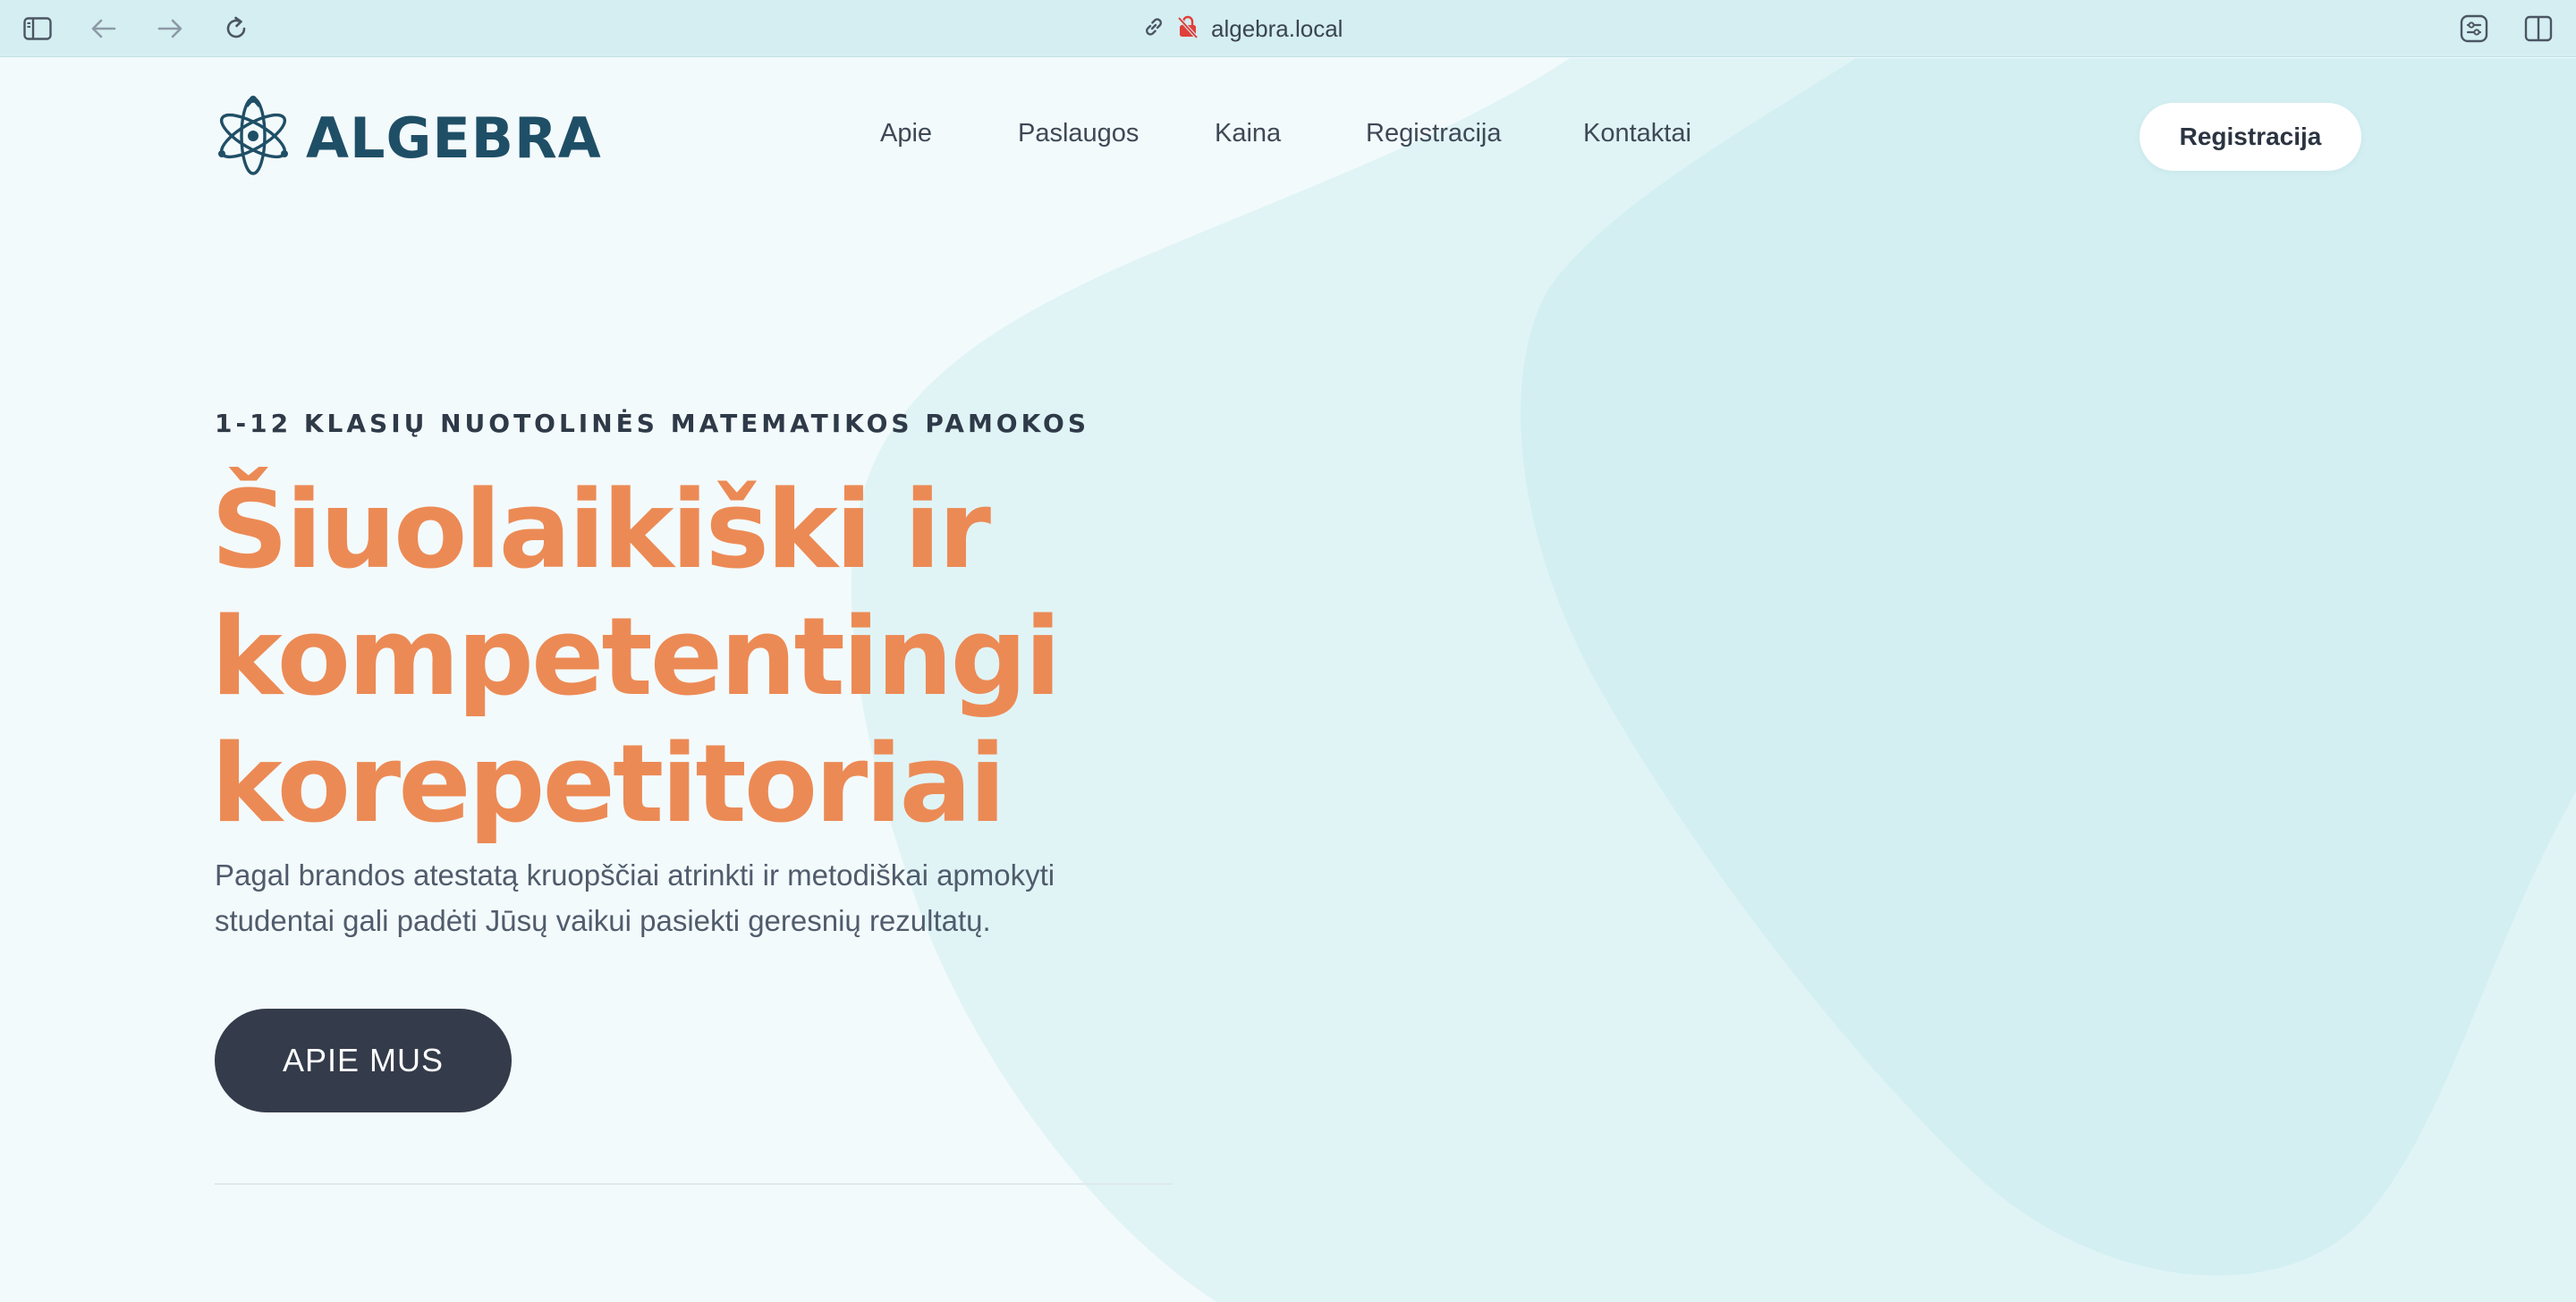 The width and height of the screenshot is (2576, 1302). What do you see at coordinates (2250, 137) in the screenshot?
I see `registration-button: Registracija` at bounding box center [2250, 137].